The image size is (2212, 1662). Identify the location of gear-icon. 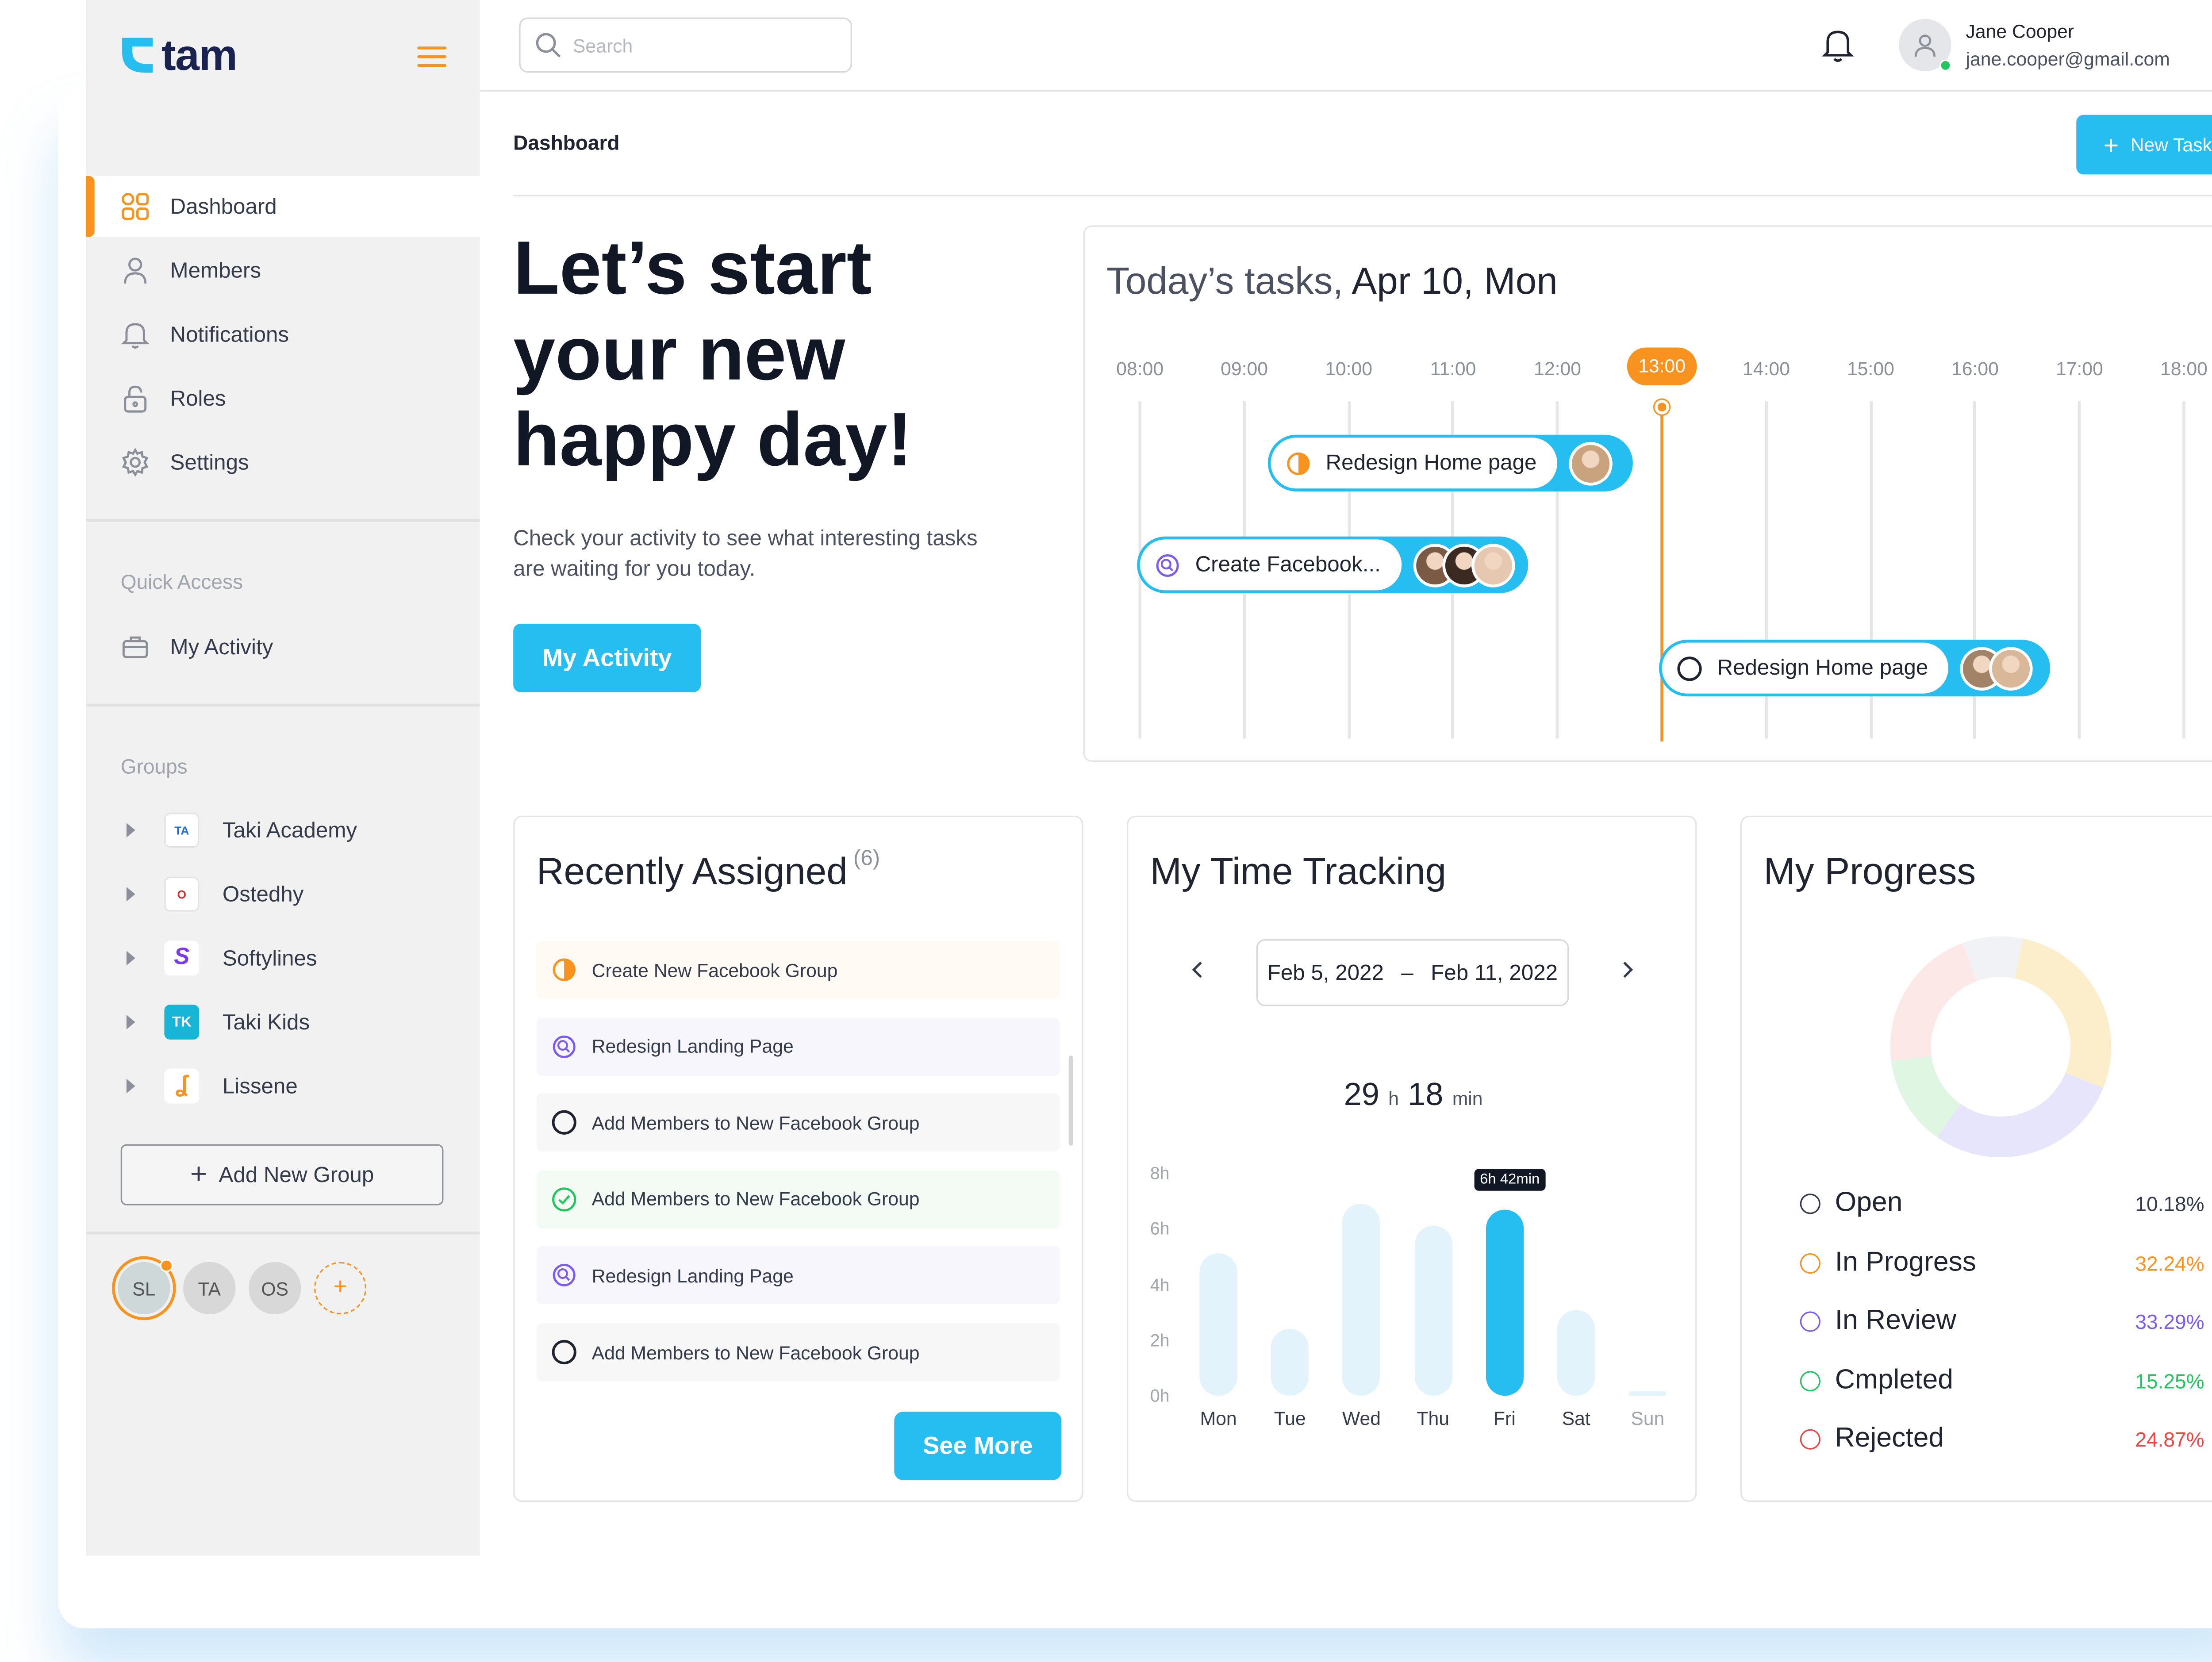
(136, 462).